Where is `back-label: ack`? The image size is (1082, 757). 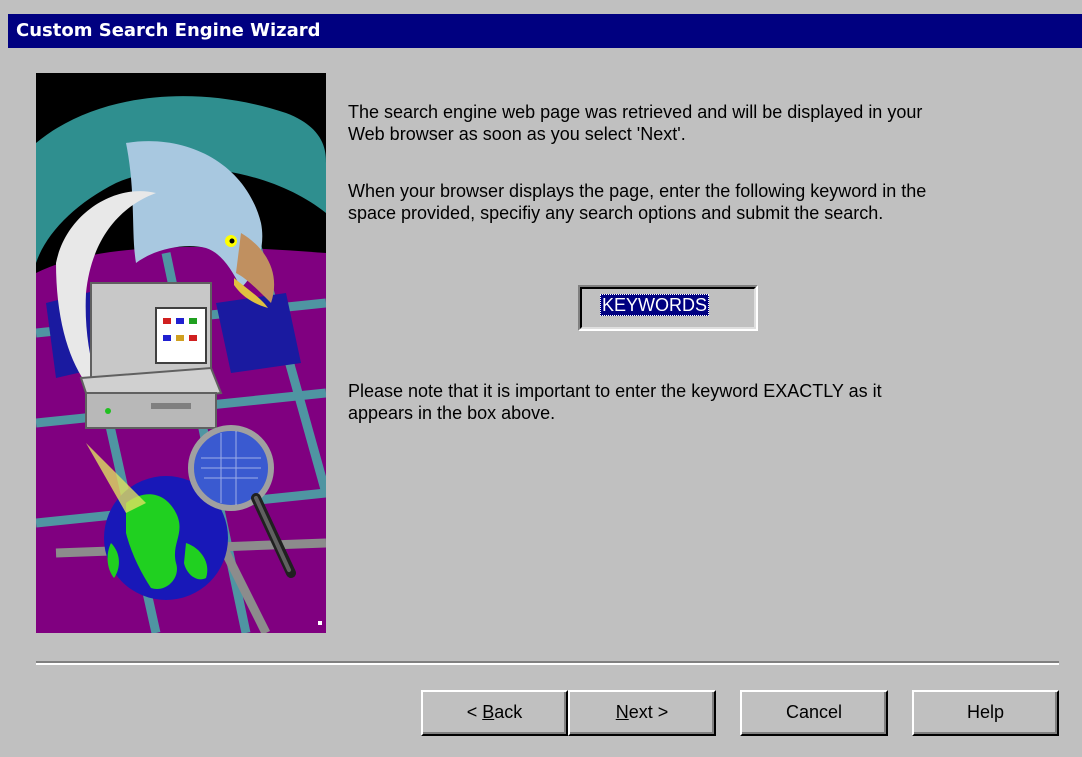
back-label: ack is located at coordinates (508, 712).